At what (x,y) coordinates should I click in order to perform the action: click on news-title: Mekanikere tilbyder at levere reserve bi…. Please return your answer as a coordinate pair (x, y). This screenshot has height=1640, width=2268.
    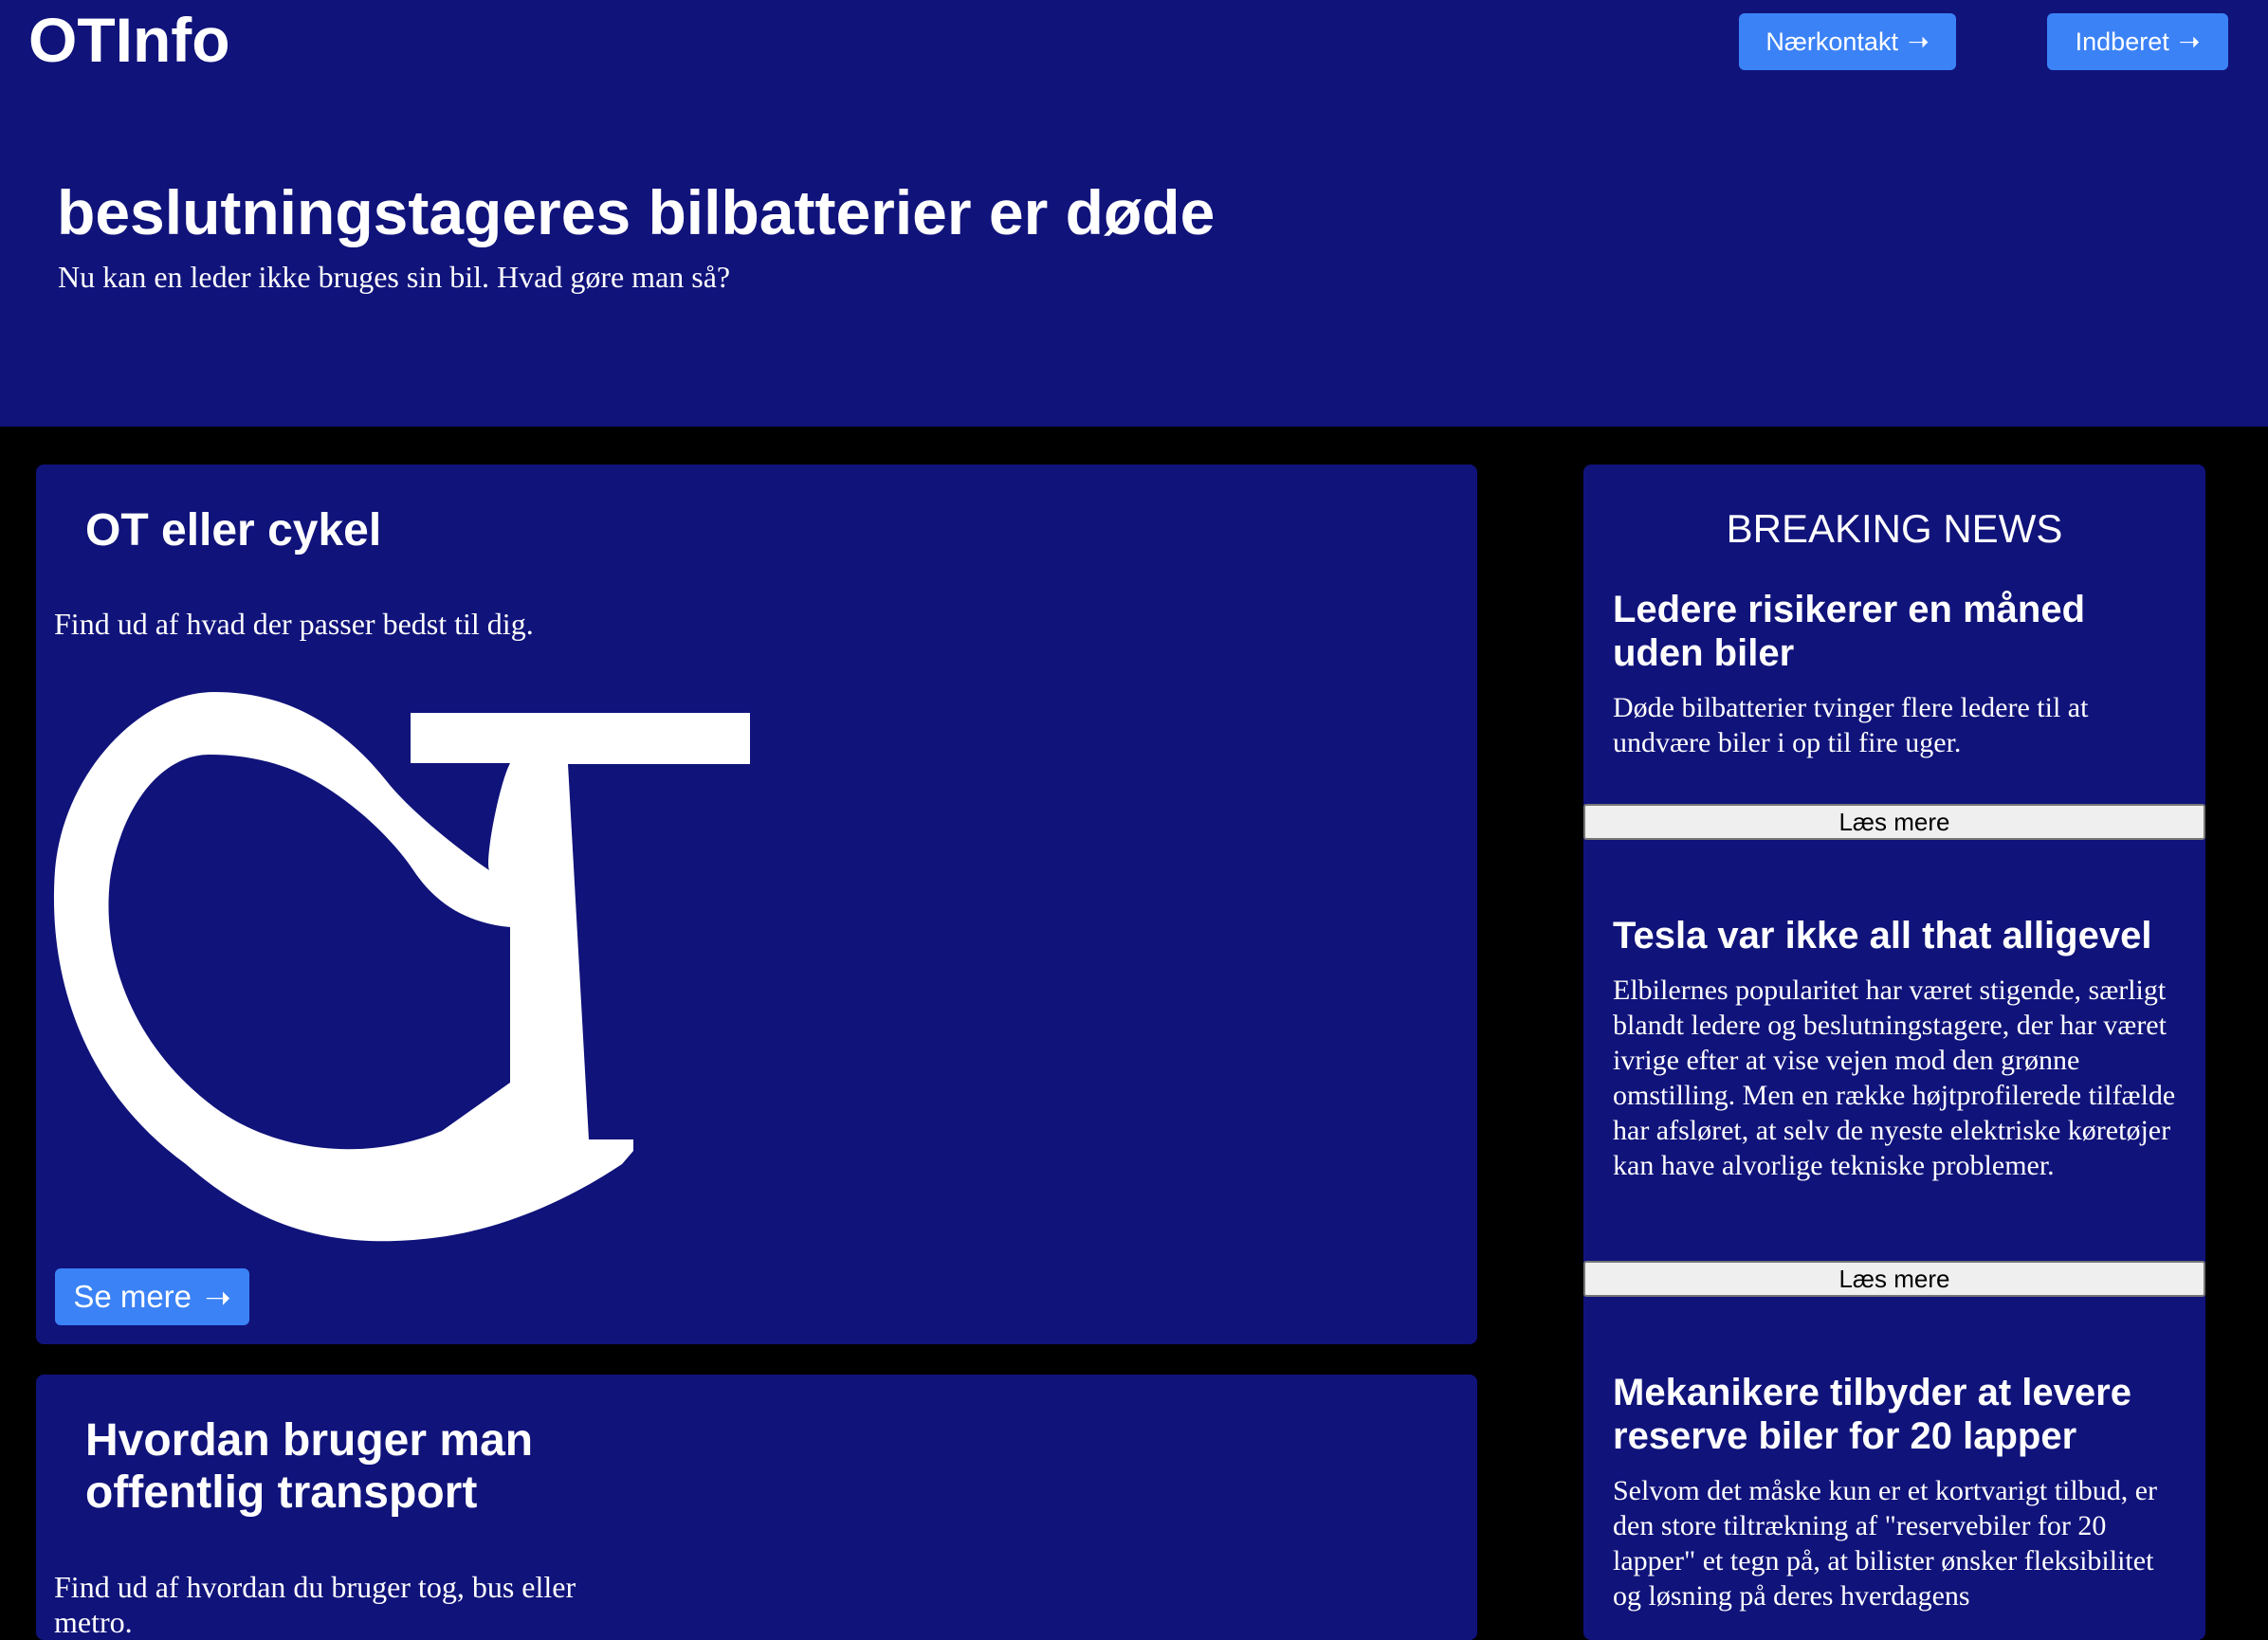
    Looking at the image, I should click on (1872, 1414).